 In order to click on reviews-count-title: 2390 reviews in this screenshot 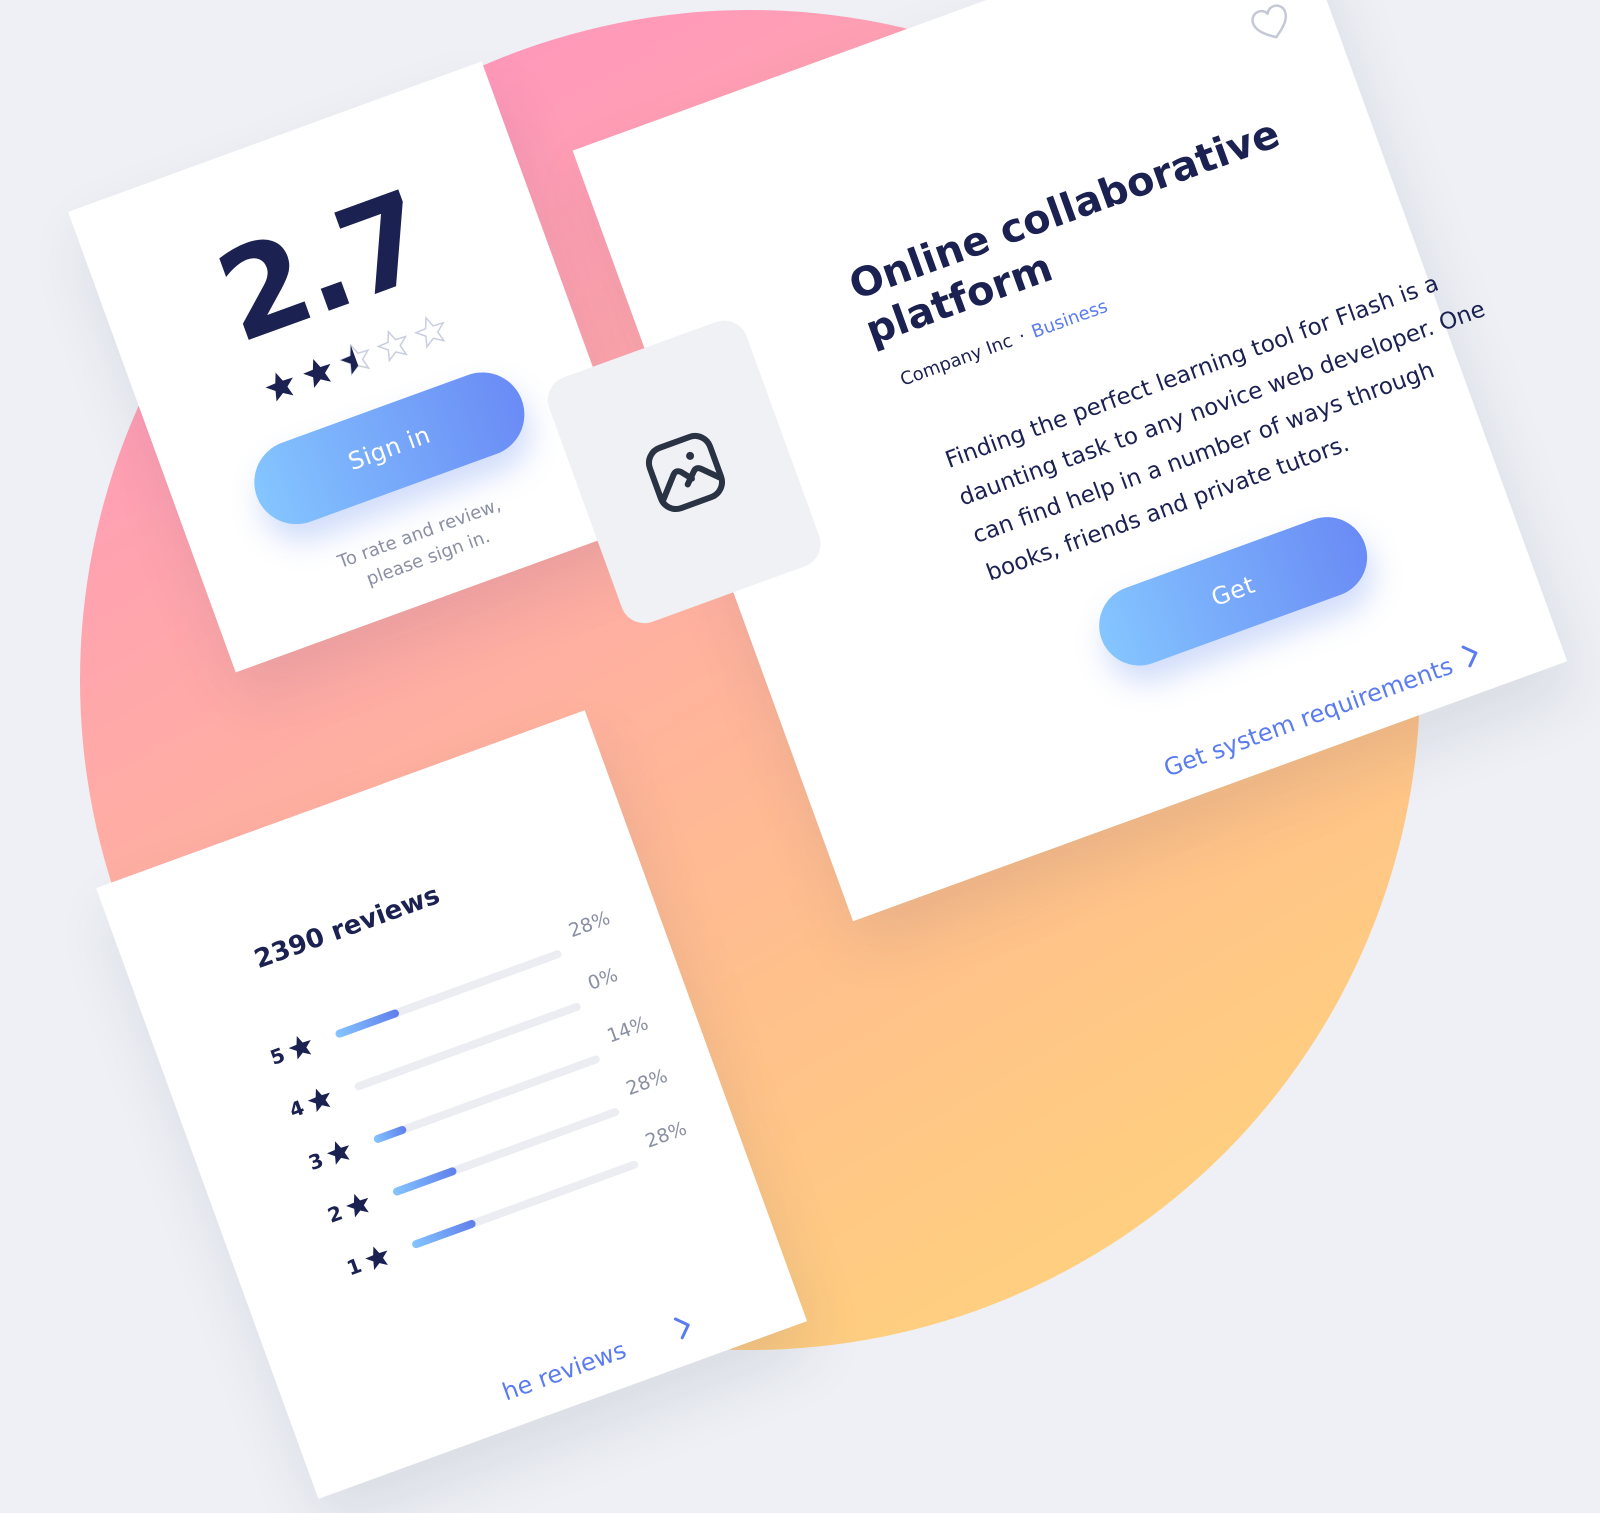, I will do `click(347, 928)`.